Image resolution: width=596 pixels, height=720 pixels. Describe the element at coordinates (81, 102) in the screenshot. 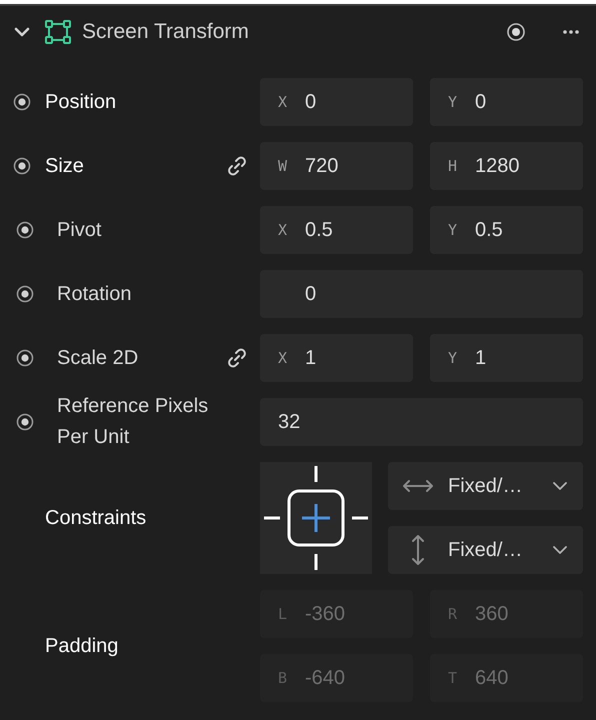

I see `property-label: Position` at that location.